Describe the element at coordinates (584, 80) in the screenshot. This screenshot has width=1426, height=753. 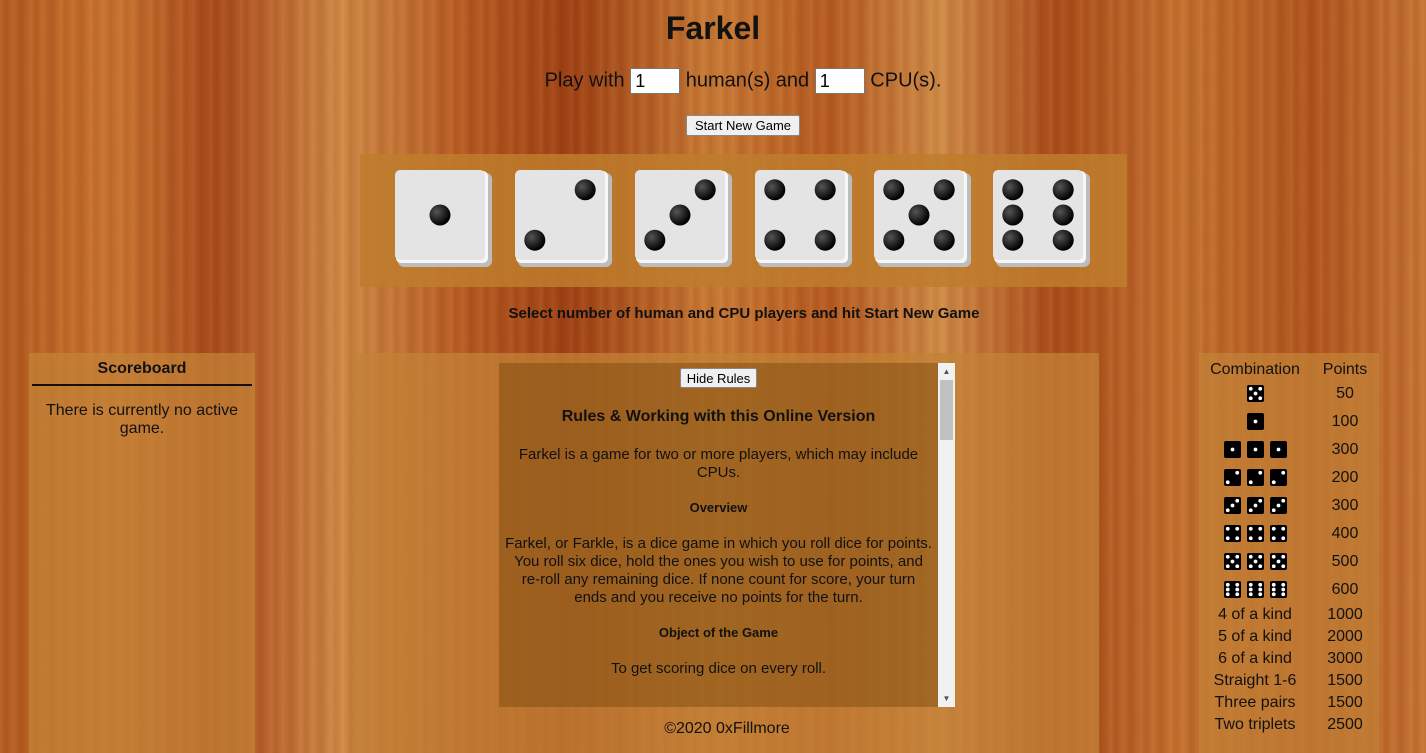
I see `play-with-label: Play with` at that location.